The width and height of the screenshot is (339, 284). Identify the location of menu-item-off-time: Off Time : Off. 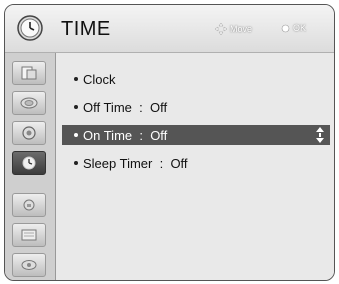
(196, 107).